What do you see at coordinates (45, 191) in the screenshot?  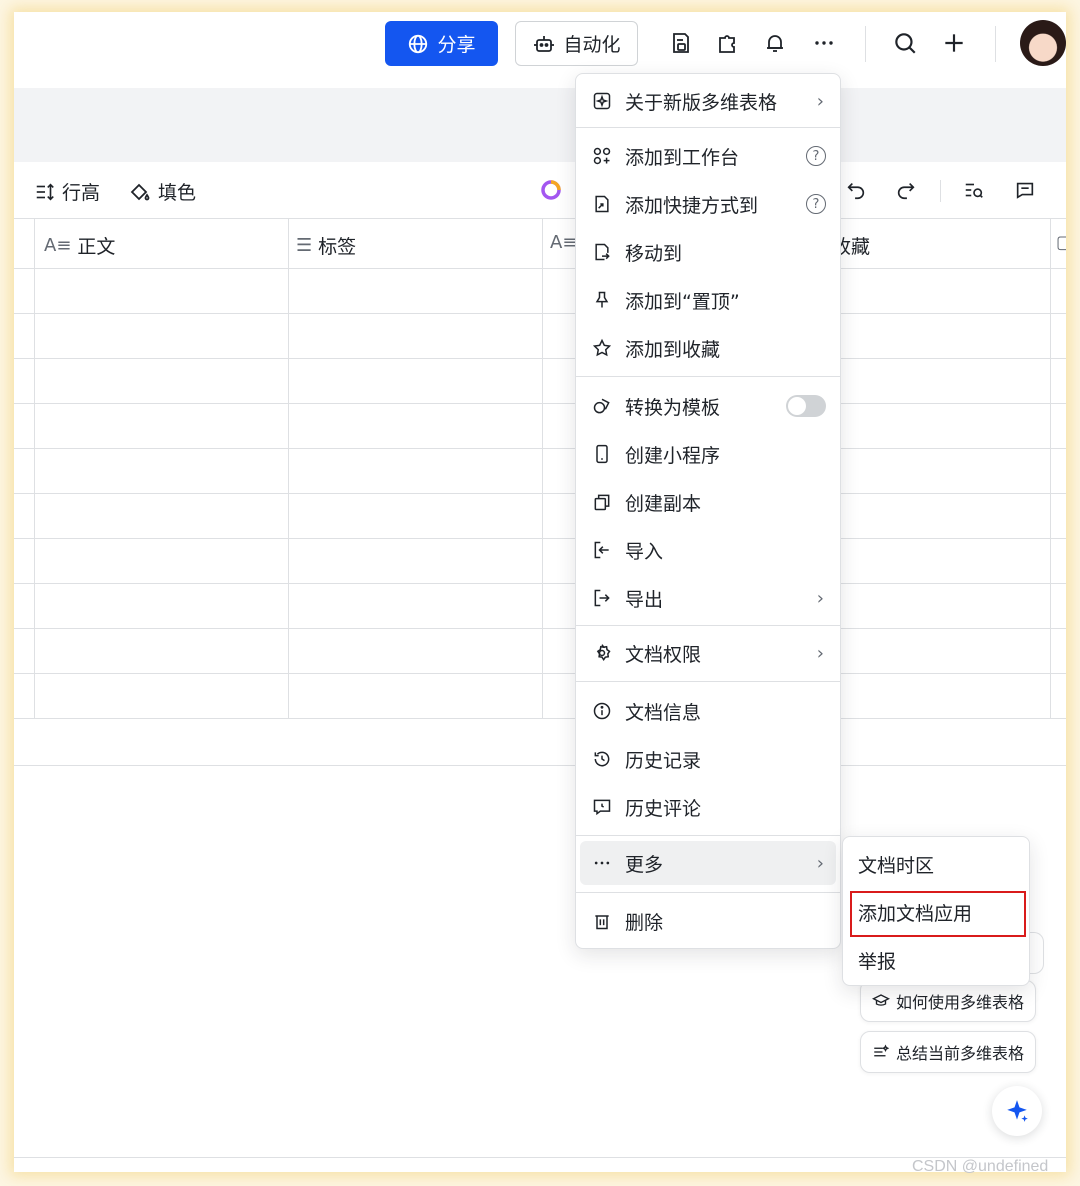 I see `row-height-icon` at bounding box center [45, 191].